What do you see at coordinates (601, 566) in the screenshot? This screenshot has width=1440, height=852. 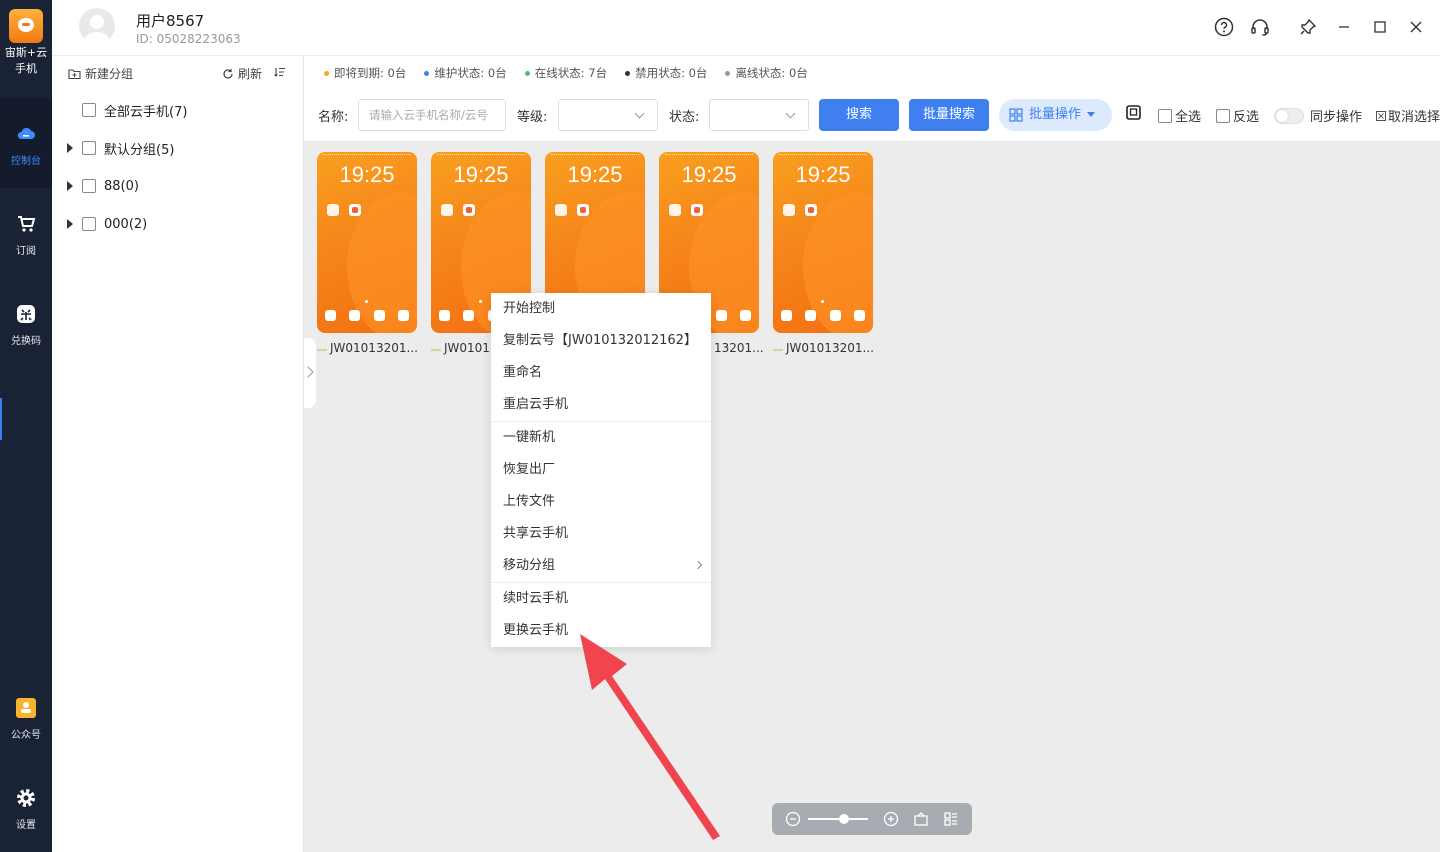 I see `menu-move-group: 移动分组` at bounding box center [601, 566].